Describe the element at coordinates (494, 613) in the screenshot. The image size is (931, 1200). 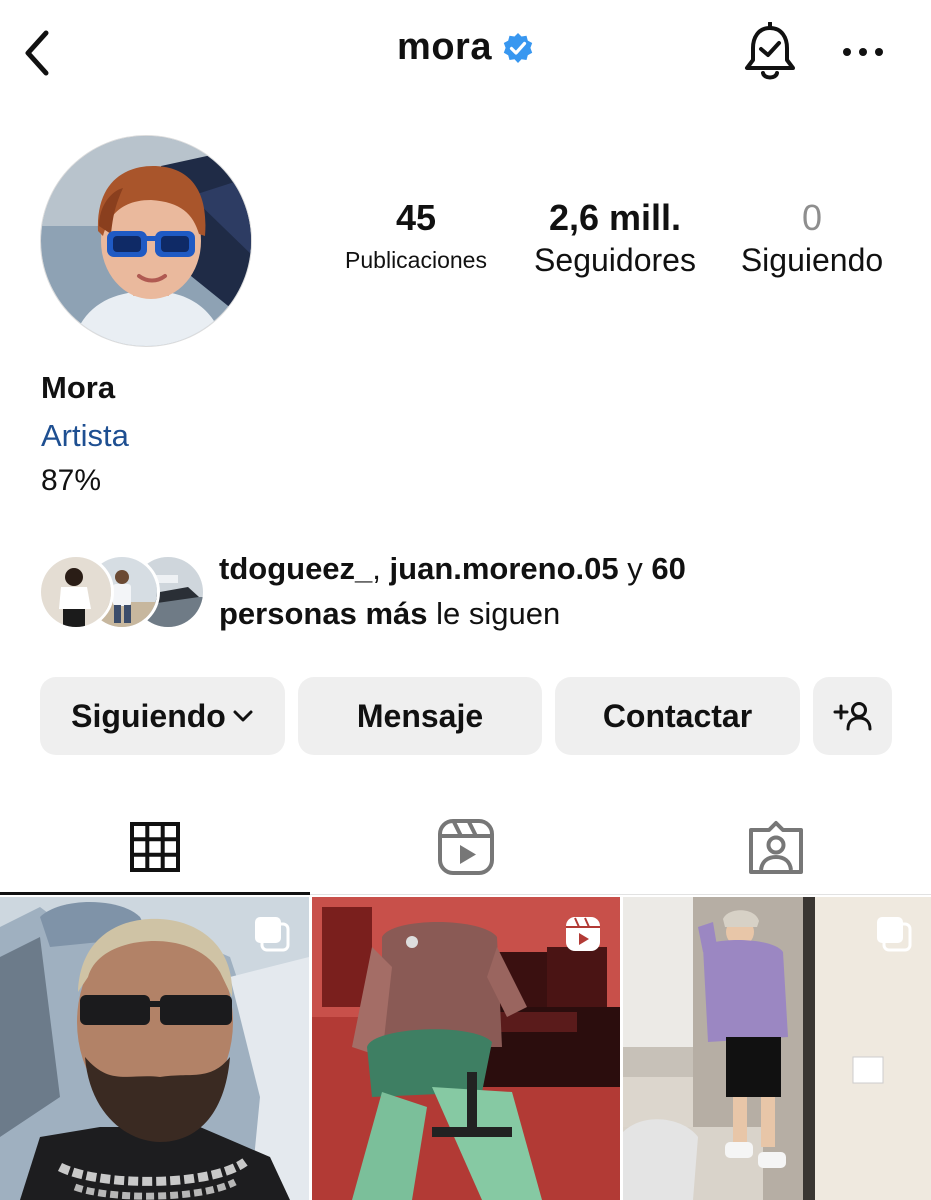
I see `mutual-suffix: le siguen` at that location.